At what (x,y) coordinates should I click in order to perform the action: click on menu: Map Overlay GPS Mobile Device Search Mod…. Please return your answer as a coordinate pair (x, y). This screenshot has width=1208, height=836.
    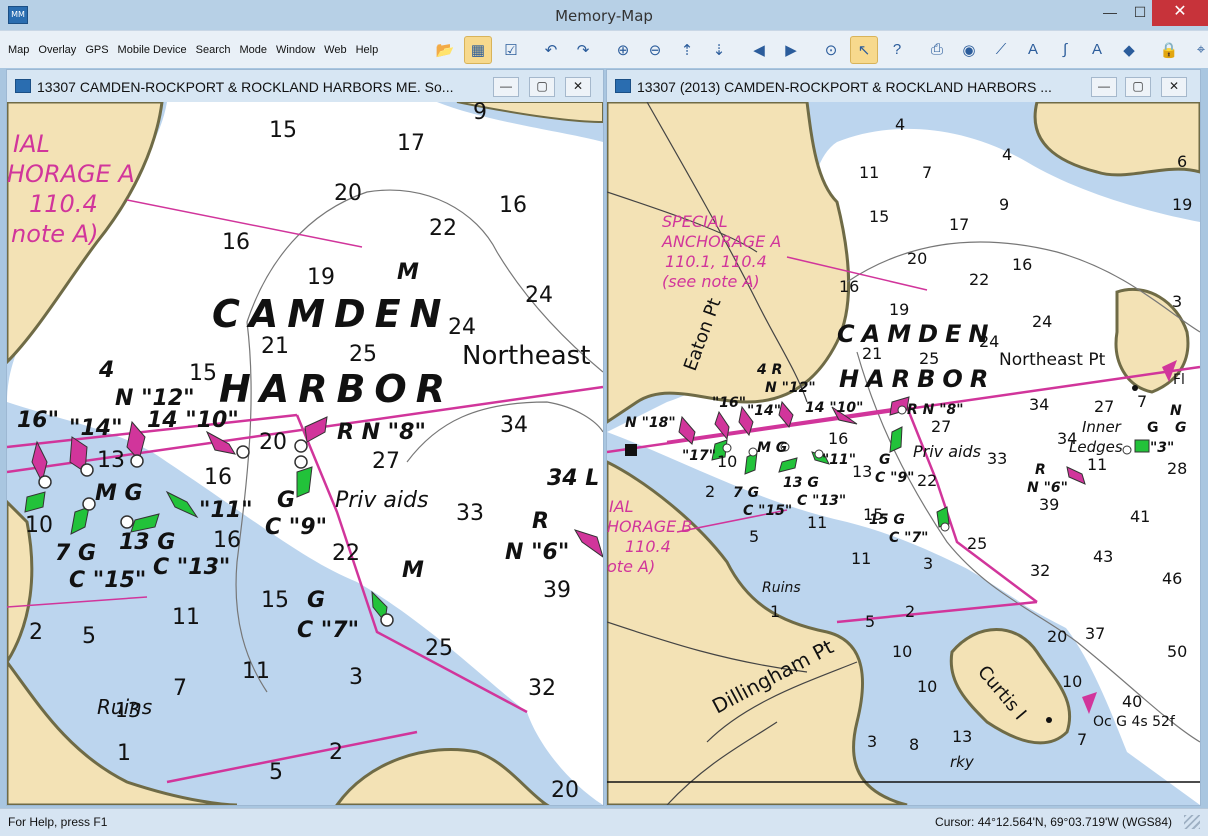
    Looking at the image, I should click on (197, 49).